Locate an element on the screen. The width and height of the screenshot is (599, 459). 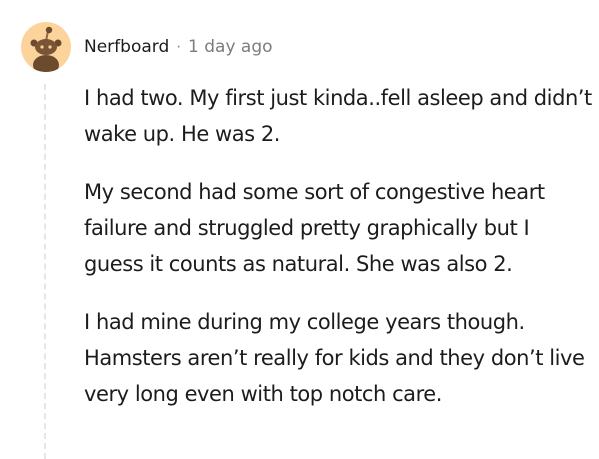
snoo-avatar-icon is located at coordinates (46, 49).